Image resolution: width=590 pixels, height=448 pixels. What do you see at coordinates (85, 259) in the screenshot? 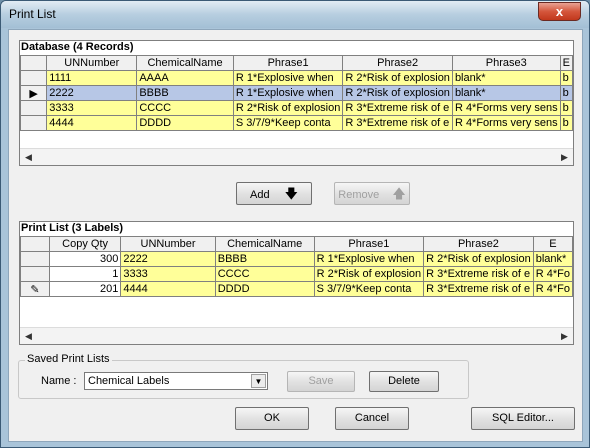
I see `cell-copyqty: 300` at bounding box center [85, 259].